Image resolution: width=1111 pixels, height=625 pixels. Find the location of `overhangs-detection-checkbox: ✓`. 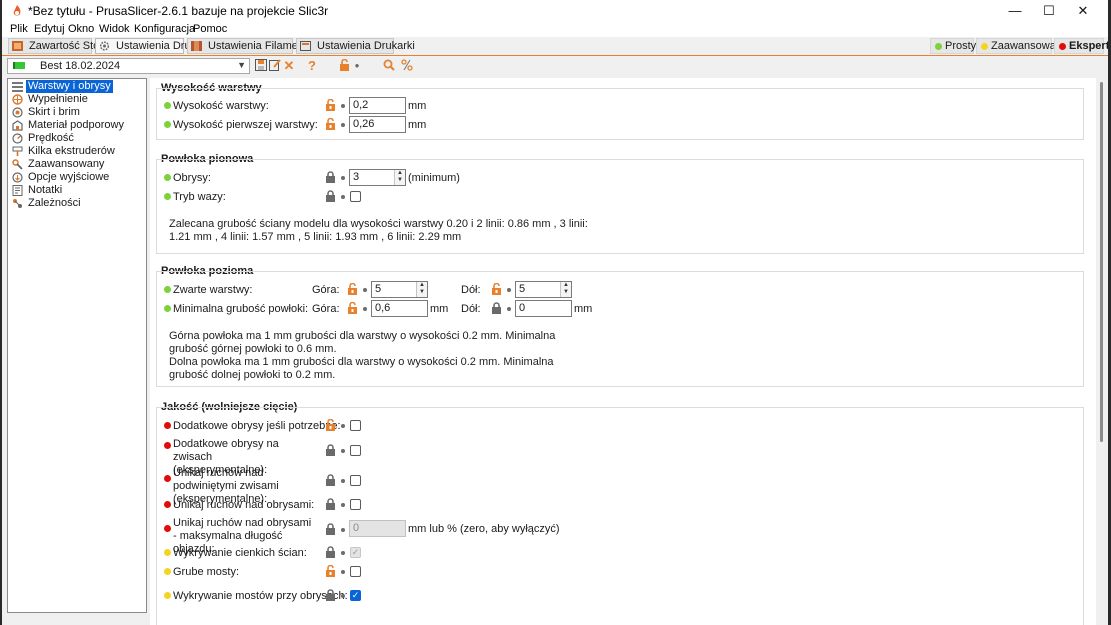

overhangs-detection-checkbox: ✓ is located at coordinates (355, 595).